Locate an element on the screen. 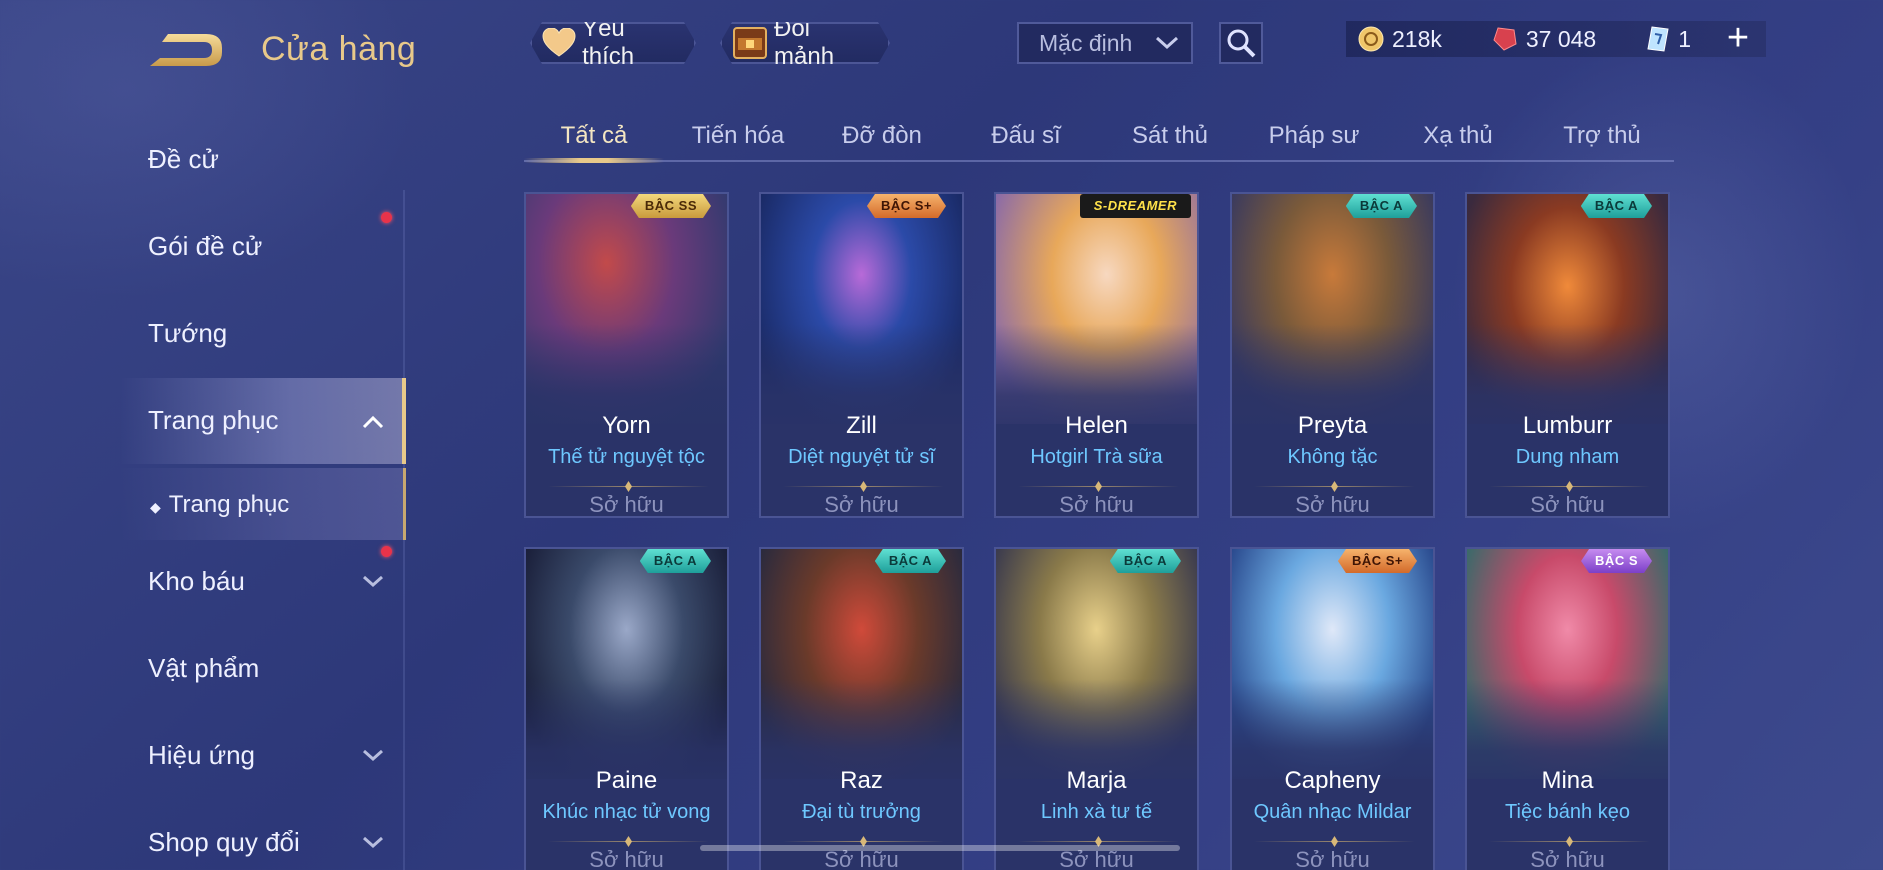  skin-card: BẬC A Paine Khúc nhạc tử vong Sở hữu is located at coordinates (626, 708).